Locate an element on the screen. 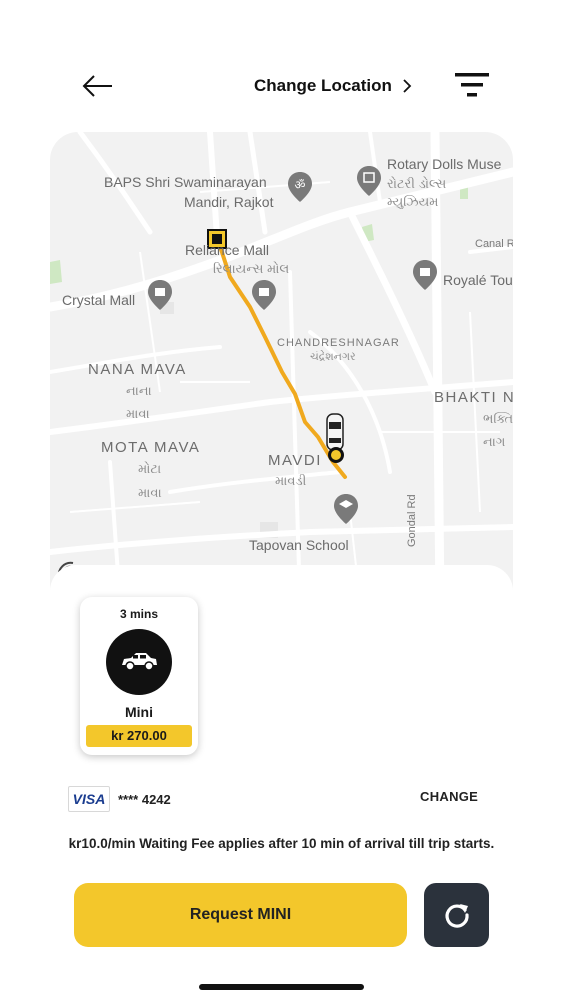 This screenshot has width=563, height=1000. map-label-chandresh-guj: ચંદ્રેશનગર is located at coordinates (333, 357).